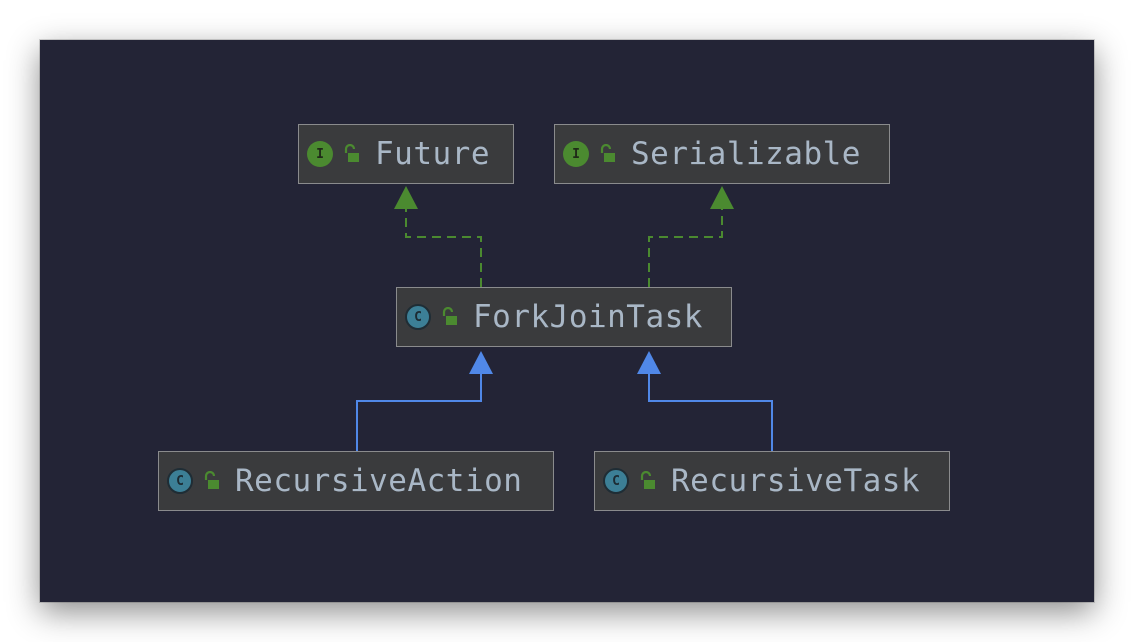 The width and height of the screenshot is (1134, 642). What do you see at coordinates (588, 317) in the screenshot?
I see `node-label: ForkJoinTask` at bounding box center [588, 317].